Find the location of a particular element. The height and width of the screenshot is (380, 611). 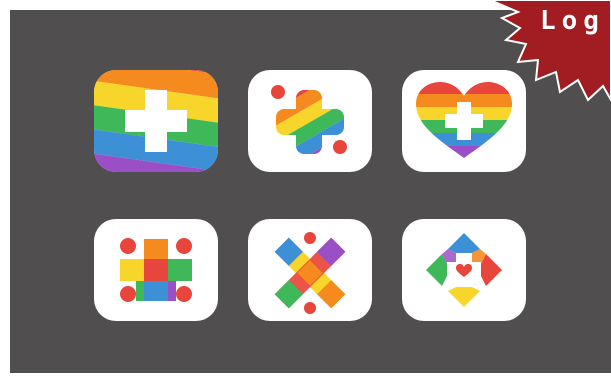

rainbow-heart-cross-graphic is located at coordinates (464, 120).